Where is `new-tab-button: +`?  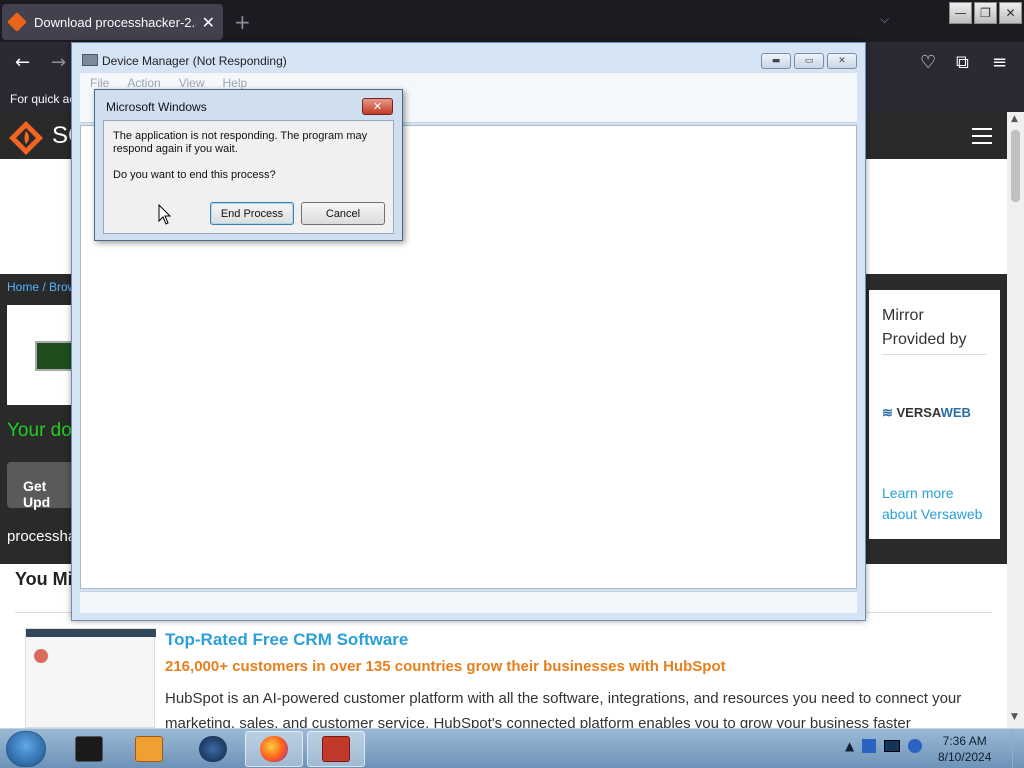
new-tab-button: + is located at coordinates (242, 22).